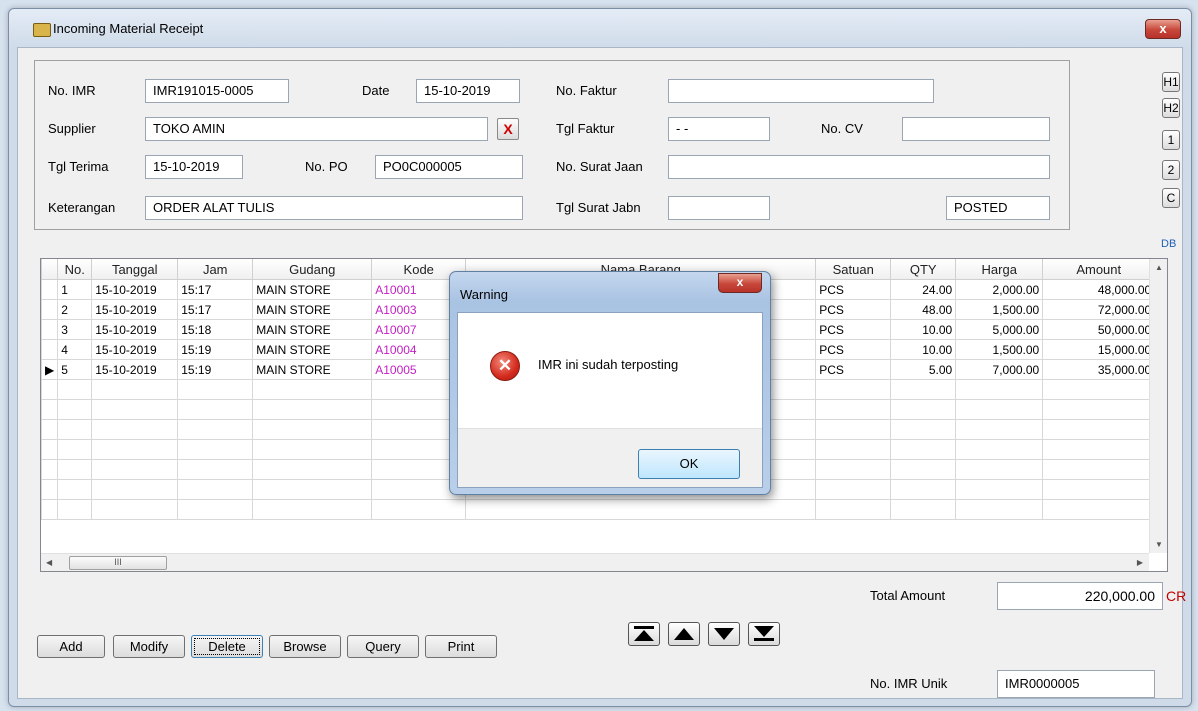 This screenshot has height=711, width=1198. What do you see at coordinates (999, 369) in the screenshot?
I see `cell-harga: 7,000.00` at bounding box center [999, 369].